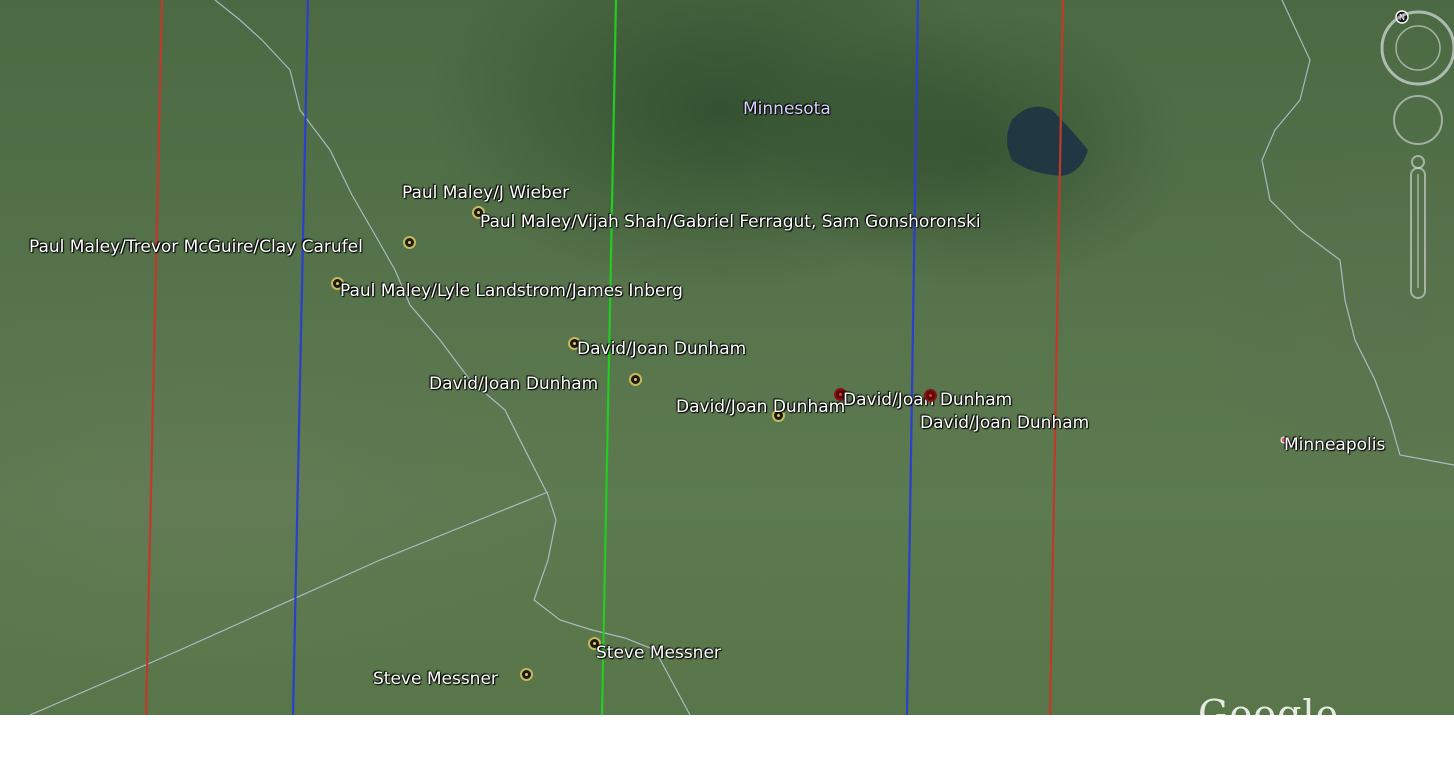 The image size is (1454, 780). I want to click on navigation-controls: N, so click(1415, 158).